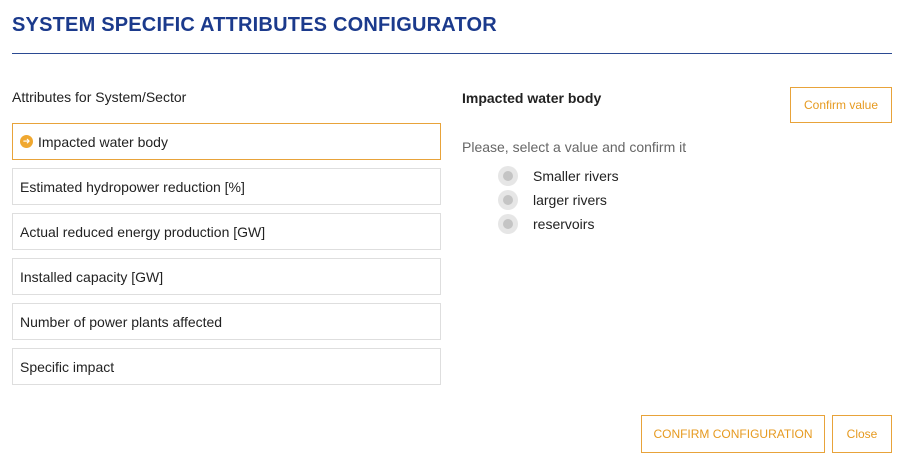 This screenshot has height=469, width=904. Describe the element at coordinates (733, 434) in the screenshot. I see `confirm-configuration-button: CONFIRM CONFIGURATION` at that location.